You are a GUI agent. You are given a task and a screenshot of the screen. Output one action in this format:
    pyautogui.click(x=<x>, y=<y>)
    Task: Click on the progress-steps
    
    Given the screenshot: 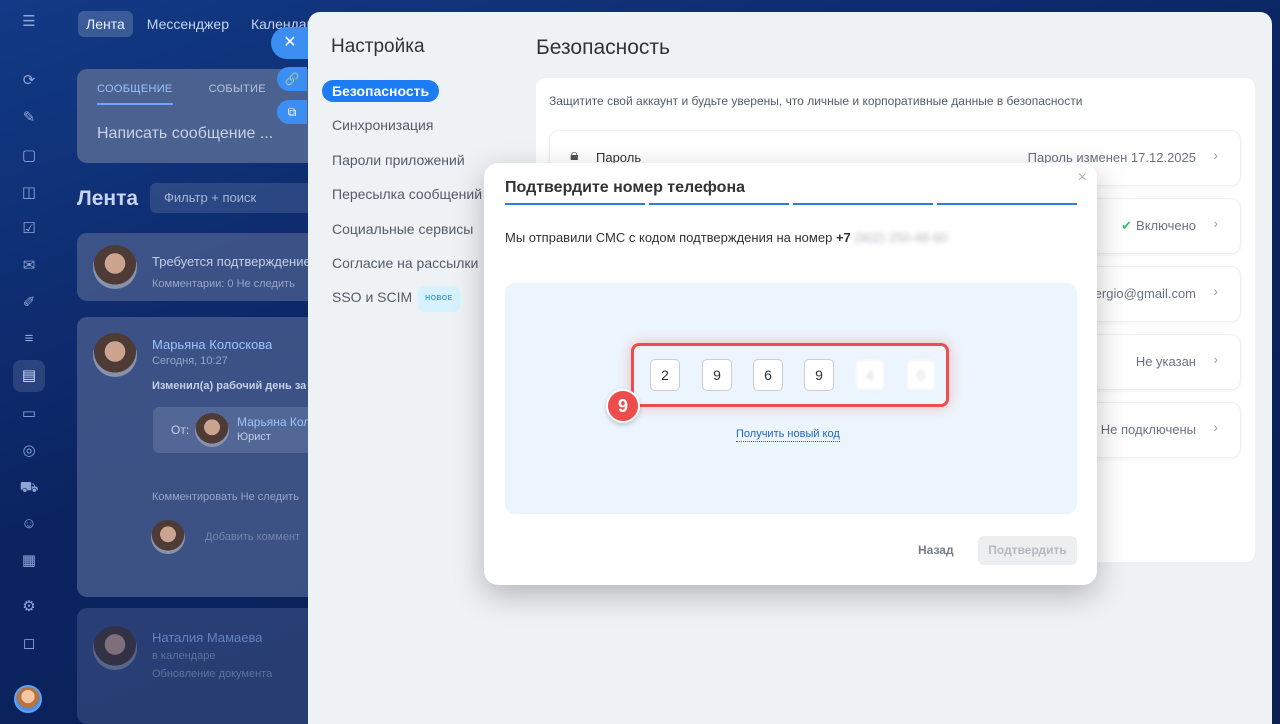 What is the action you would take?
    pyautogui.click(x=791, y=204)
    